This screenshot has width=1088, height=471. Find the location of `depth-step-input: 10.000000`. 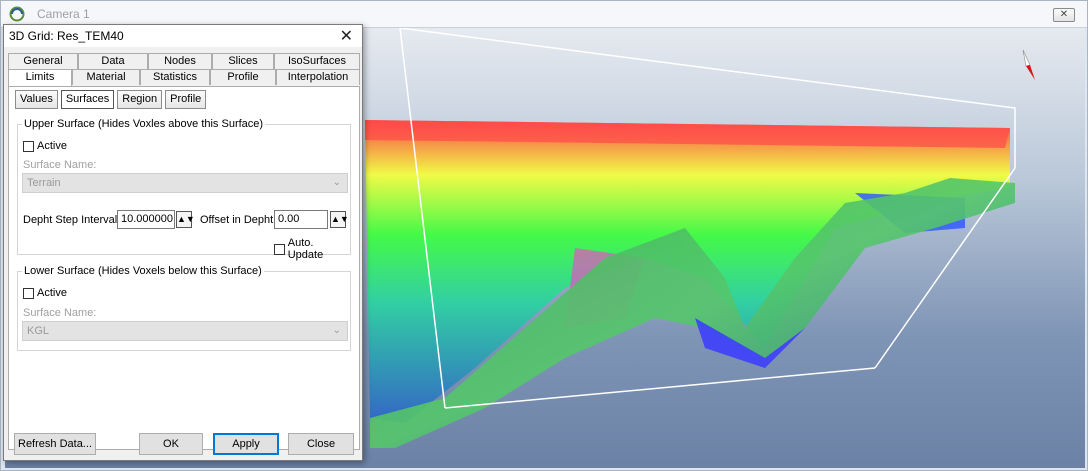

depth-step-input: 10.000000 is located at coordinates (146, 219).